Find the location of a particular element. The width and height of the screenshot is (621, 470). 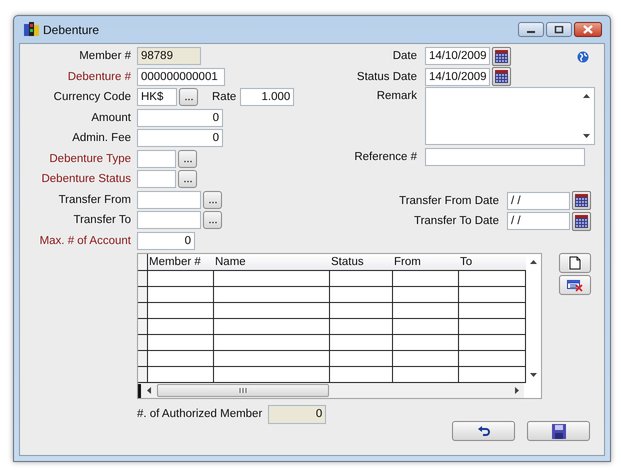

rate-field: 1.000 is located at coordinates (267, 97).